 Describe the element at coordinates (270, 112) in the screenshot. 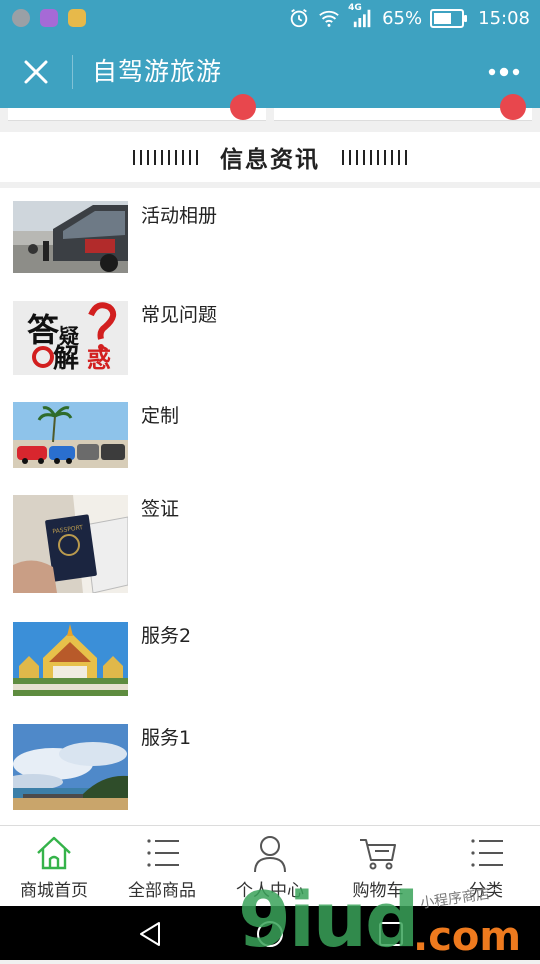

I see `product-cards-remnant` at that location.